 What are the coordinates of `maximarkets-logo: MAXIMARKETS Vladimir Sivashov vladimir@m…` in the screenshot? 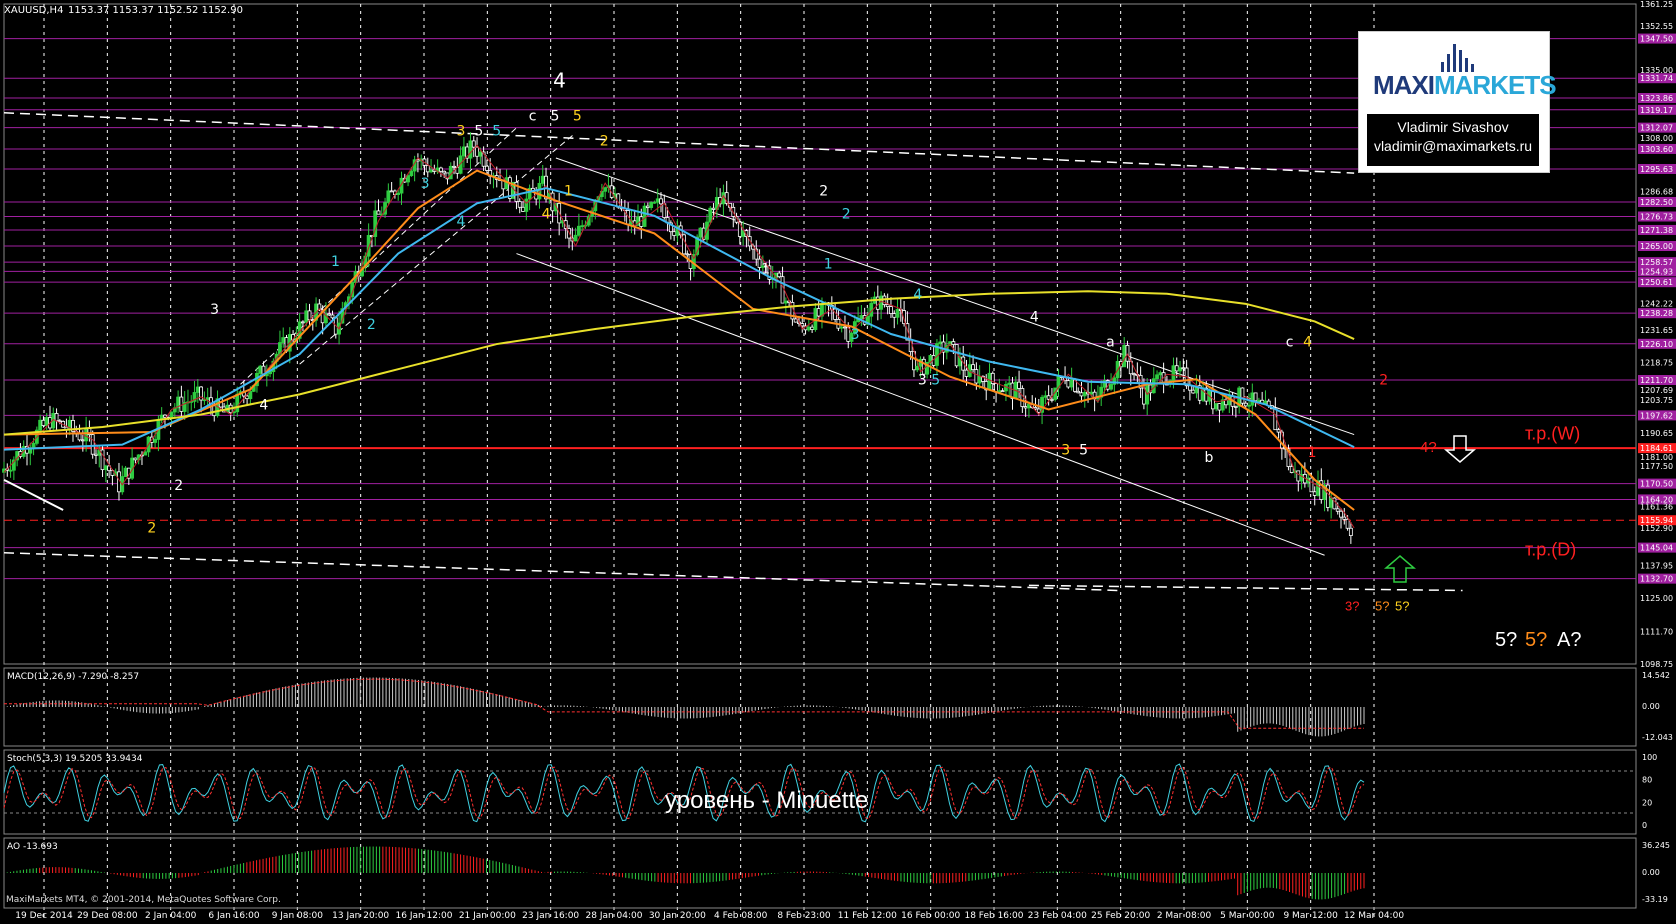 It's located at (1457, 102).